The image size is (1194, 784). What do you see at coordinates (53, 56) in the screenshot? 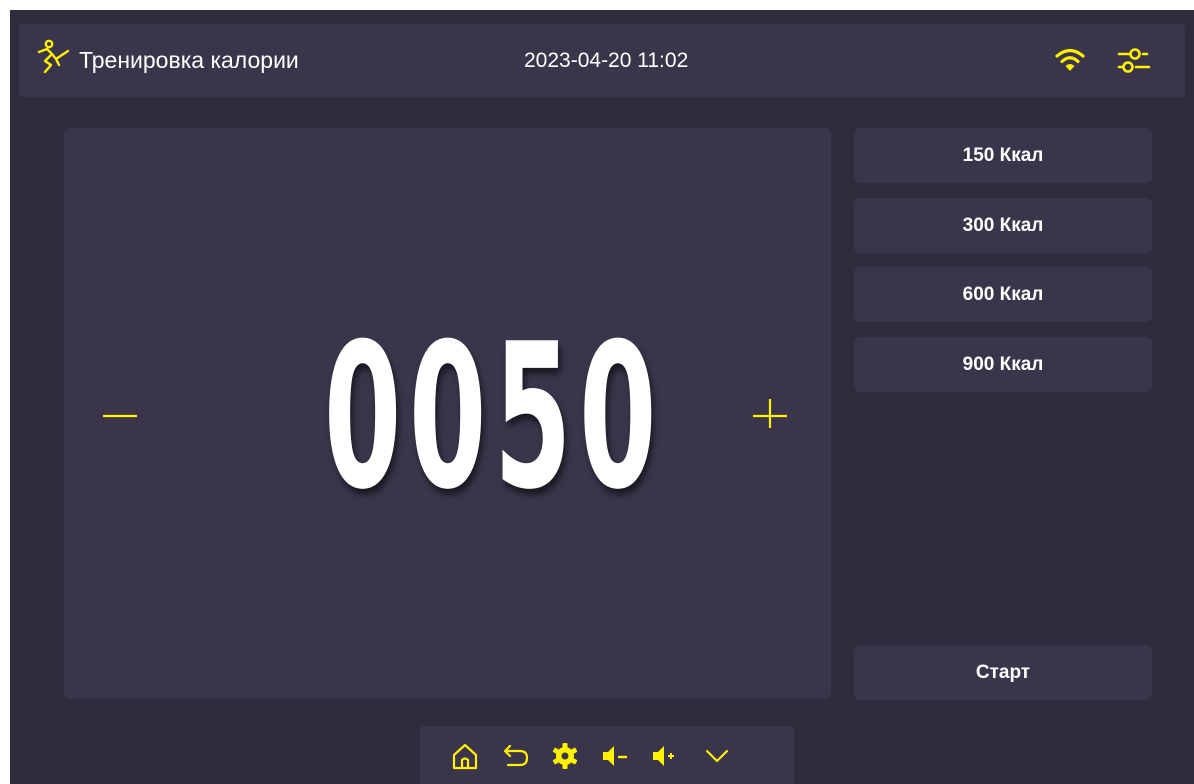
I see `run-icon` at bounding box center [53, 56].